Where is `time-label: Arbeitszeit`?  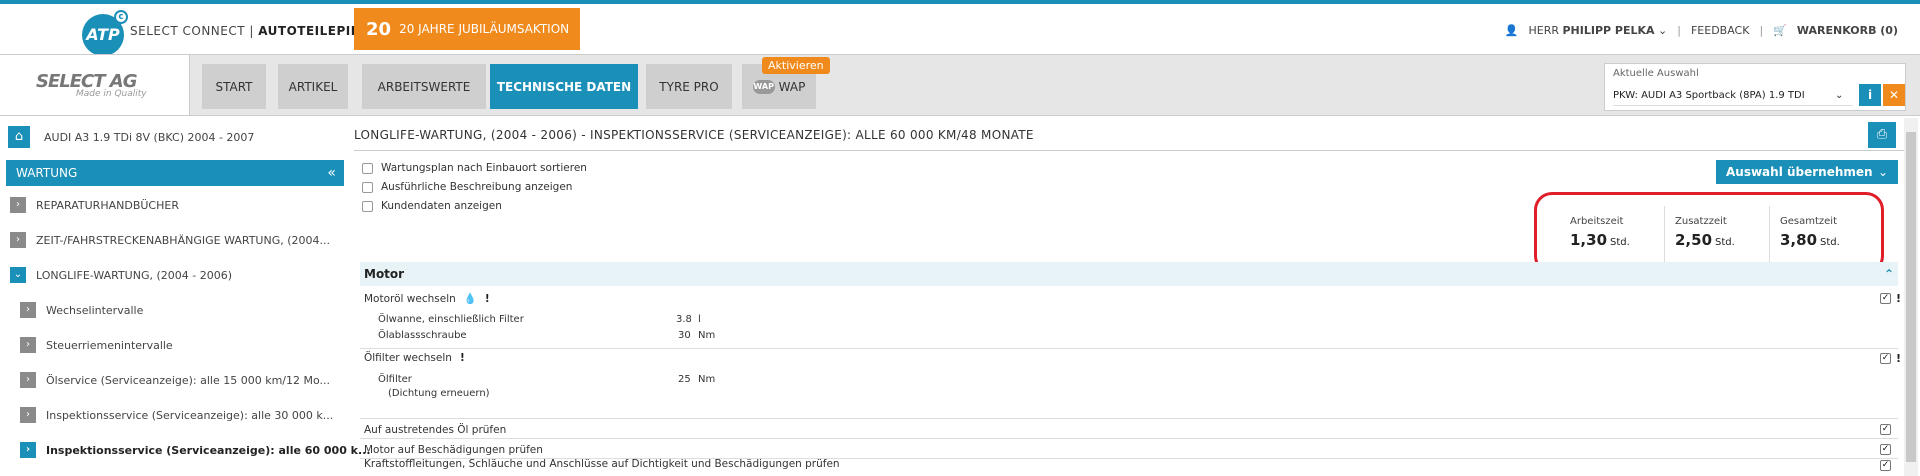
time-label: Arbeitszeit is located at coordinates (1597, 221).